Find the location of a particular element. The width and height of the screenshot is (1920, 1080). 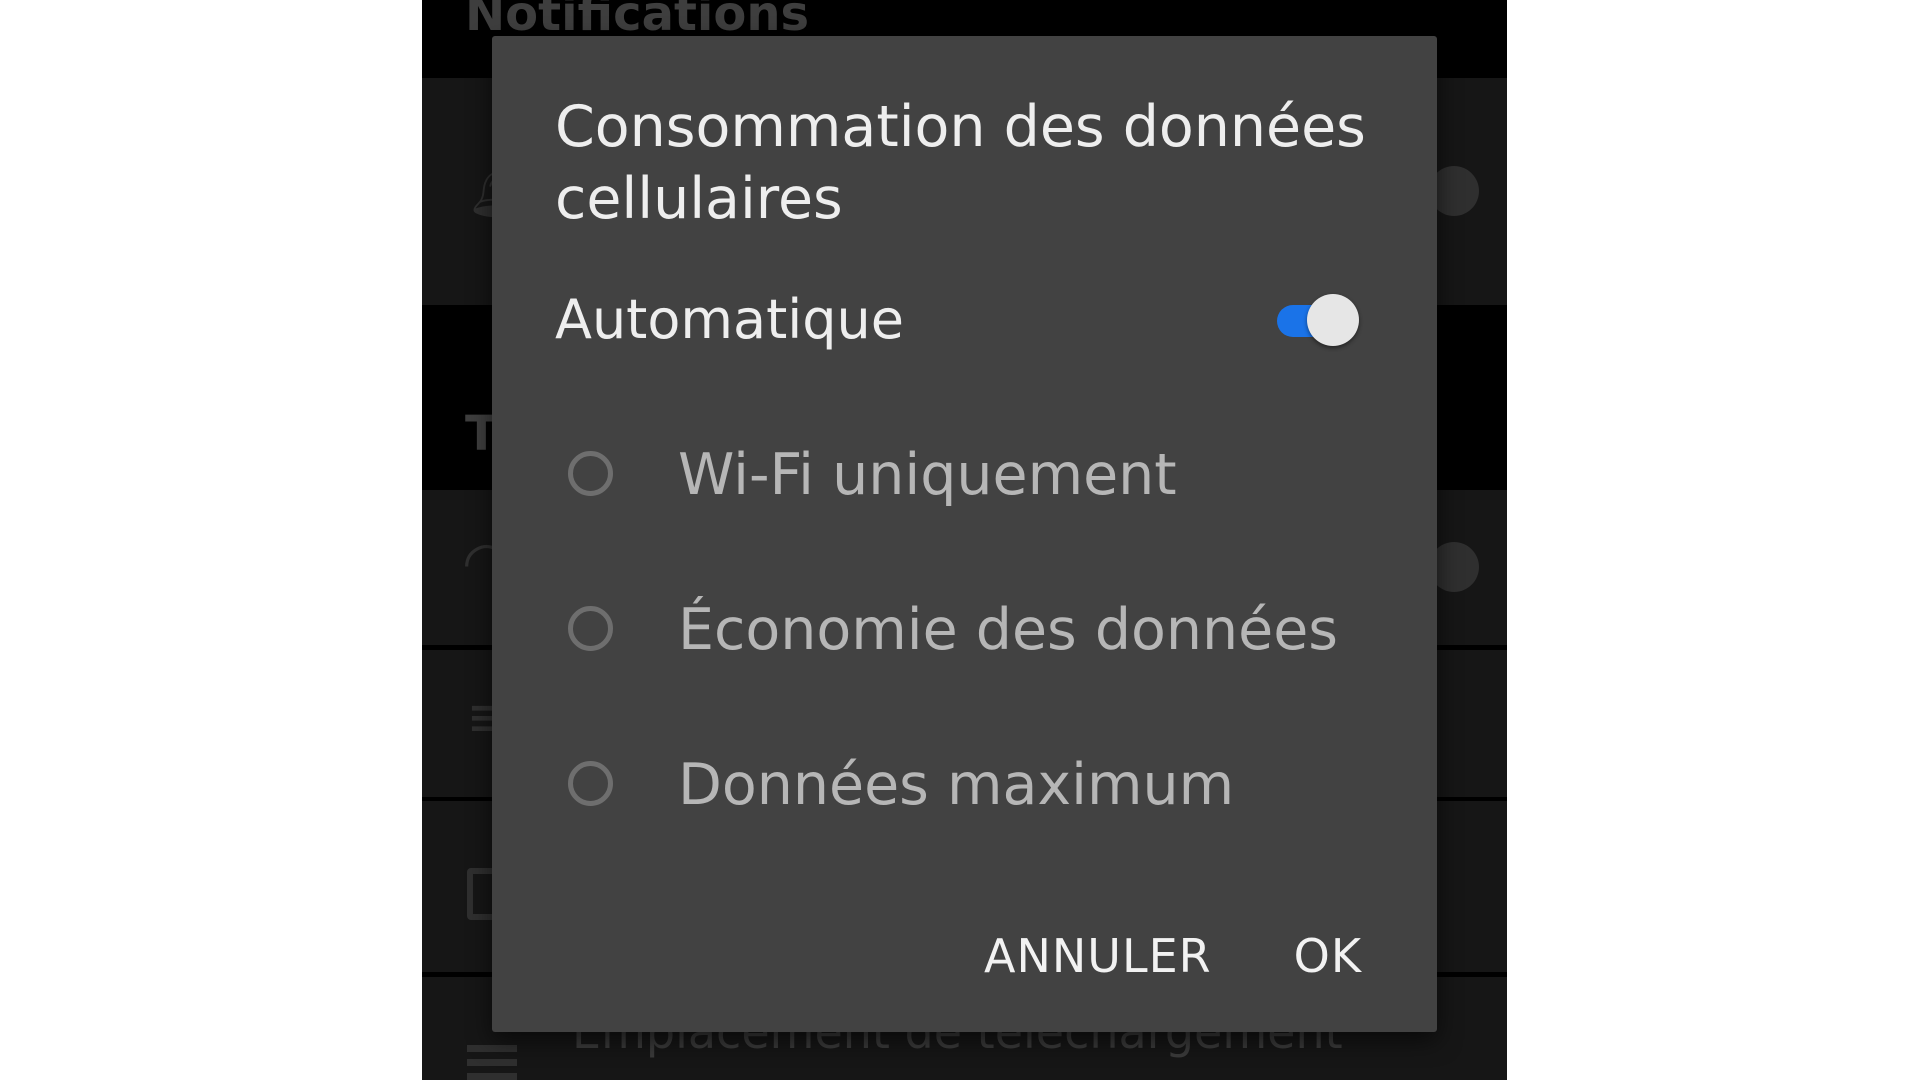

option-data-saver: Économie des données is located at coordinates (968, 631).